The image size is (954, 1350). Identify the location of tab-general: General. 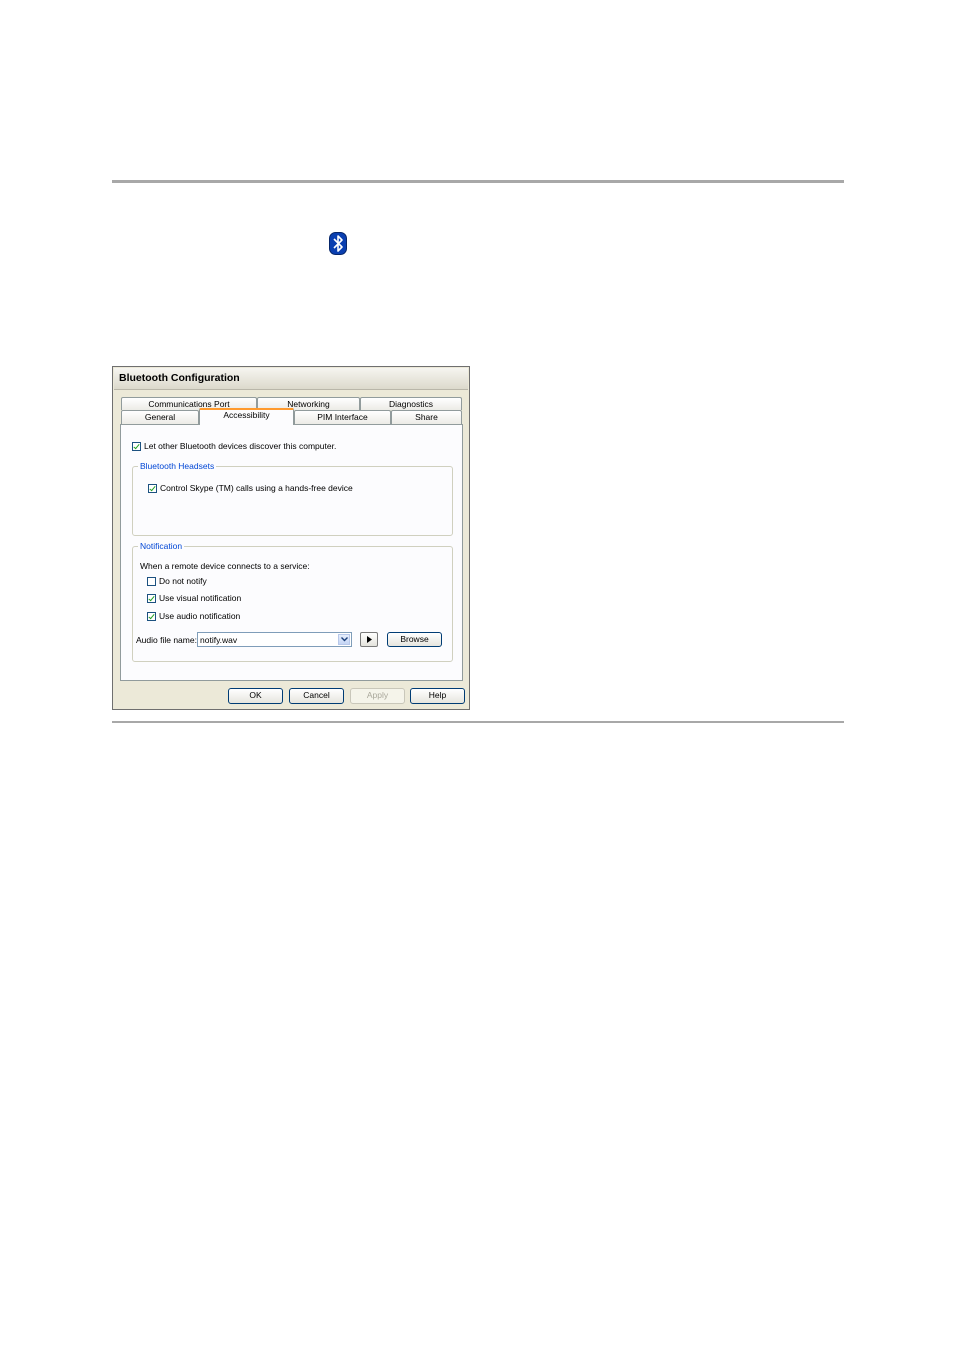
(160, 417).